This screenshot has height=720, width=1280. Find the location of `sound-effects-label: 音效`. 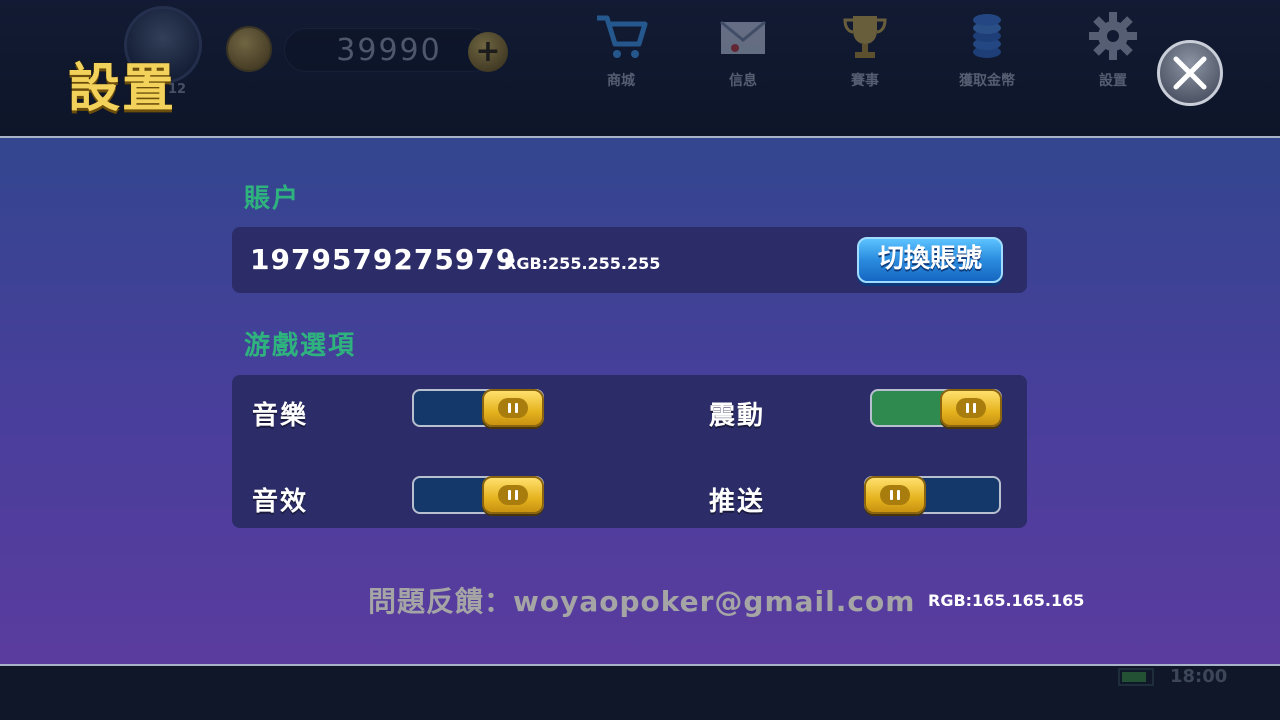

sound-effects-label: 音效 is located at coordinates (280, 502).